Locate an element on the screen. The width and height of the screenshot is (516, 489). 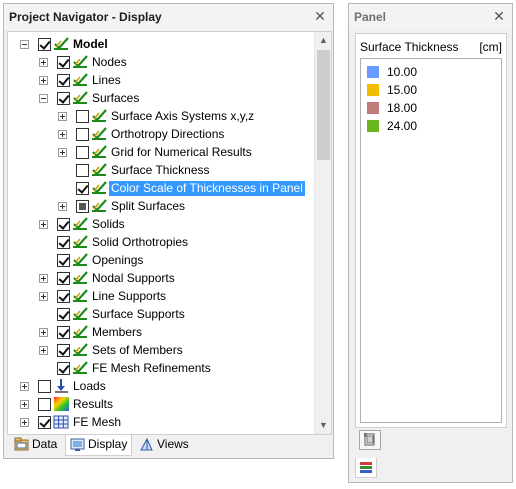
tree-item: Results is located at coordinates (161, 404).